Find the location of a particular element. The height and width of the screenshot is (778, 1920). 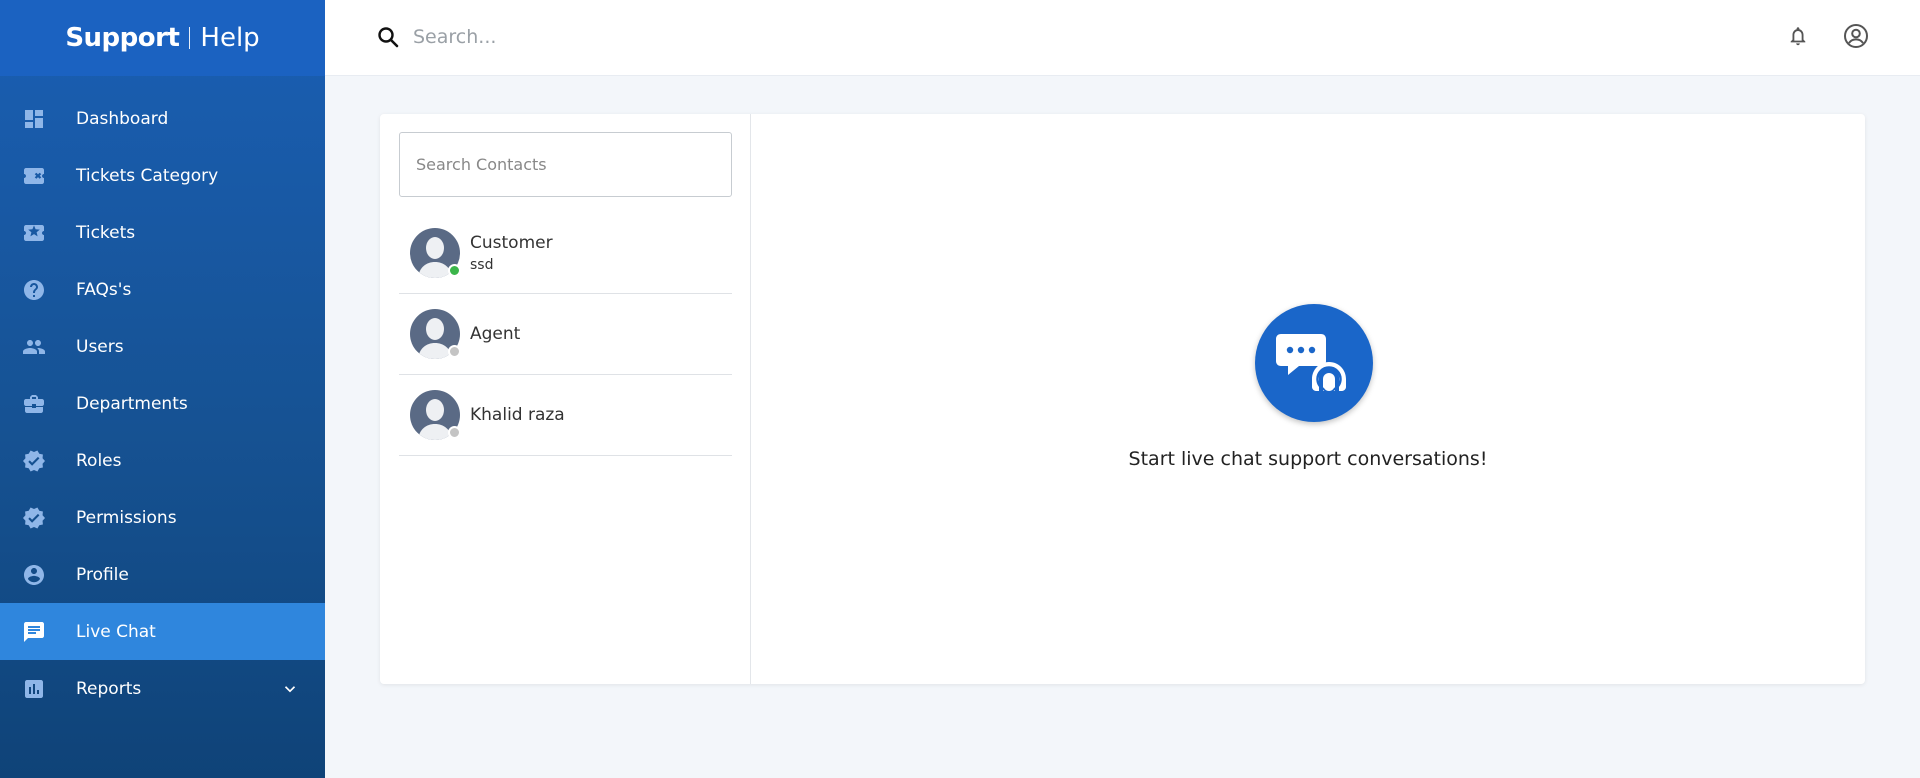

chevron-down-icon is located at coordinates (290, 689).